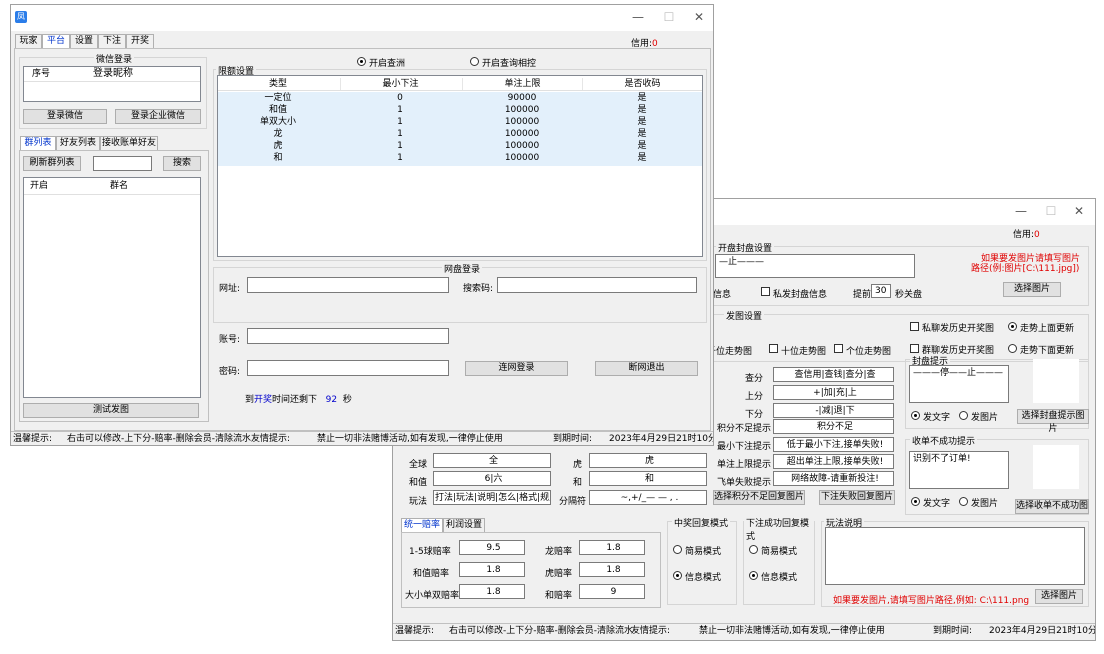  Describe the element at coordinates (759, 497) in the screenshot. I see `select-insufficient-image-button: 选择积分不足回复图片` at that location.